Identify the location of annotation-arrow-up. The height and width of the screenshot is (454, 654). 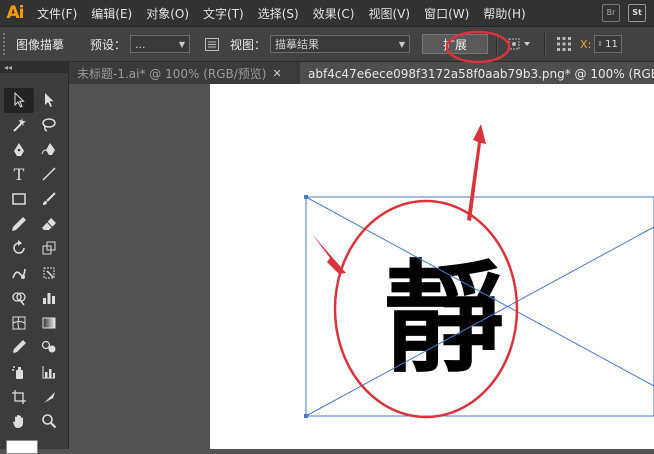
(476, 172).